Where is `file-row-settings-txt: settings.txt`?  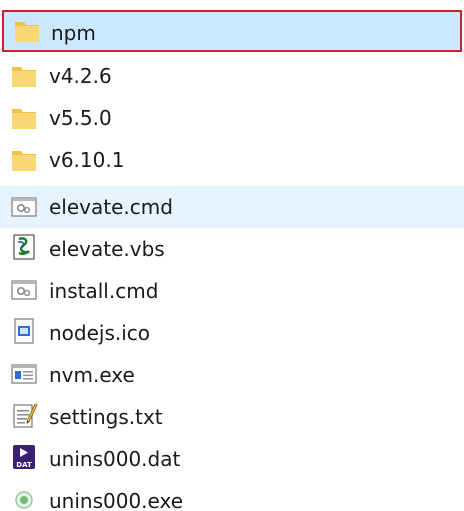 file-row-settings-txt: settings.txt is located at coordinates (232, 416).